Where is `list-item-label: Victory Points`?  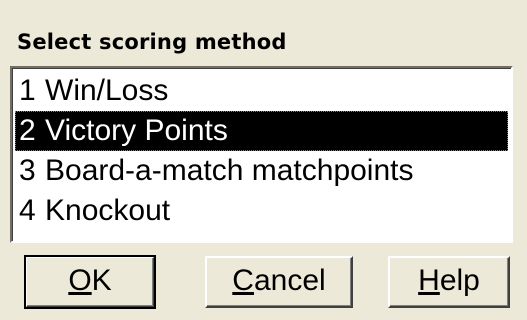
list-item-label: Victory Points is located at coordinates (136, 130).